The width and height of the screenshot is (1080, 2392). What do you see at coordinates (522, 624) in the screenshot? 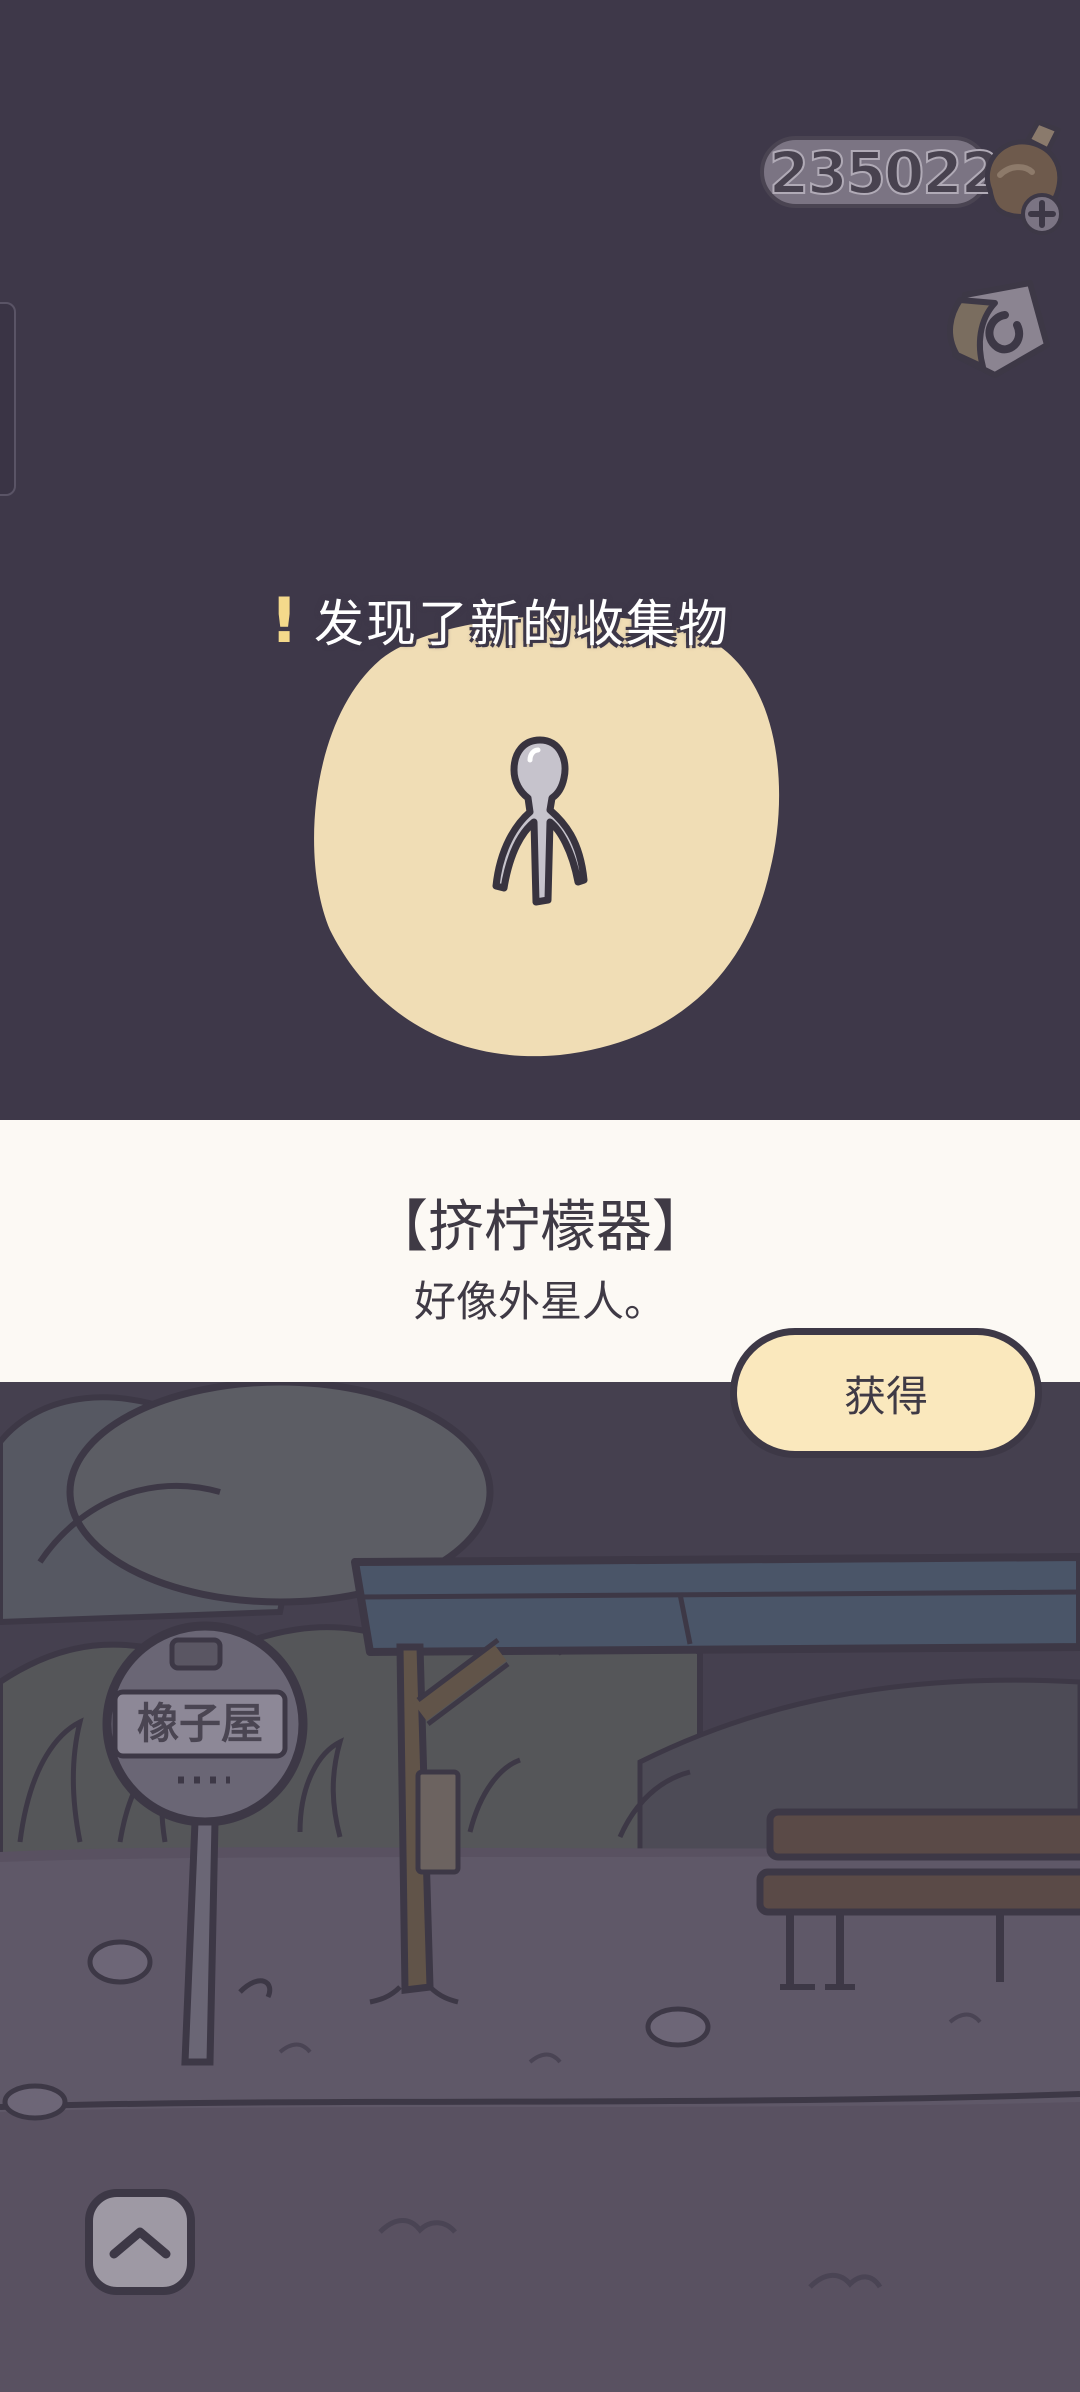
I see `discovery-title: 发现了新的收集物` at bounding box center [522, 624].